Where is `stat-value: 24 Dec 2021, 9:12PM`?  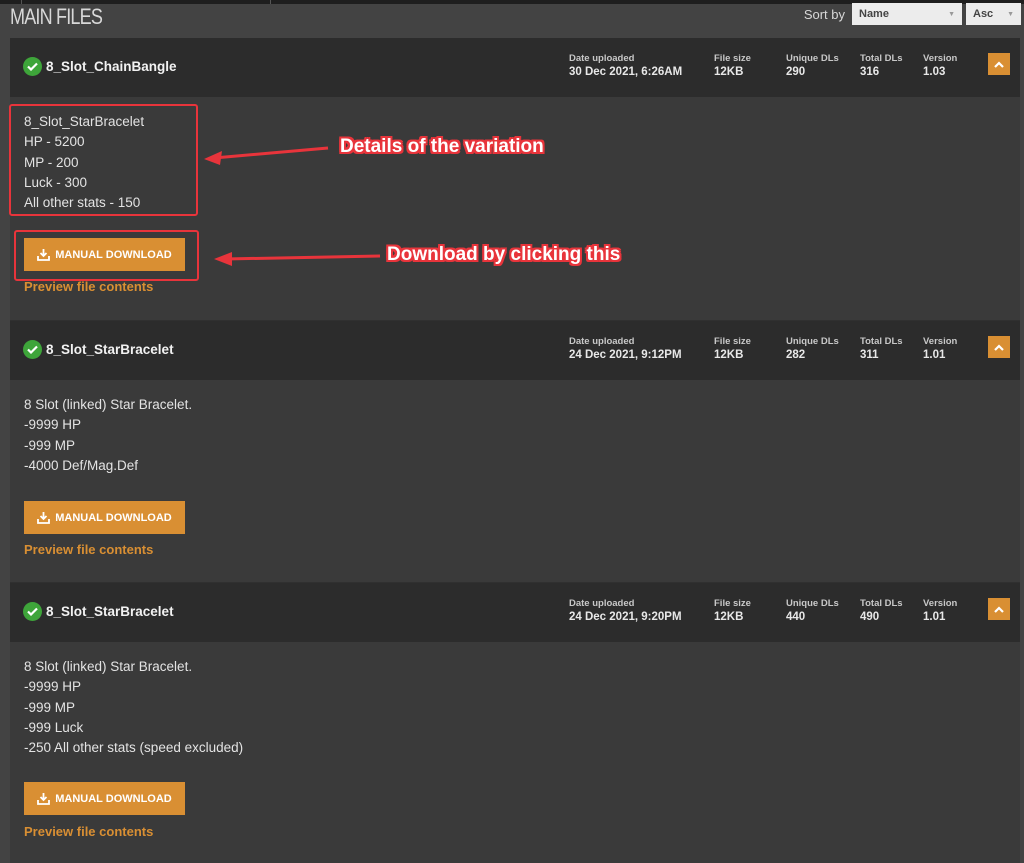
stat-value: 24 Dec 2021, 9:12PM is located at coordinates (625, 355).